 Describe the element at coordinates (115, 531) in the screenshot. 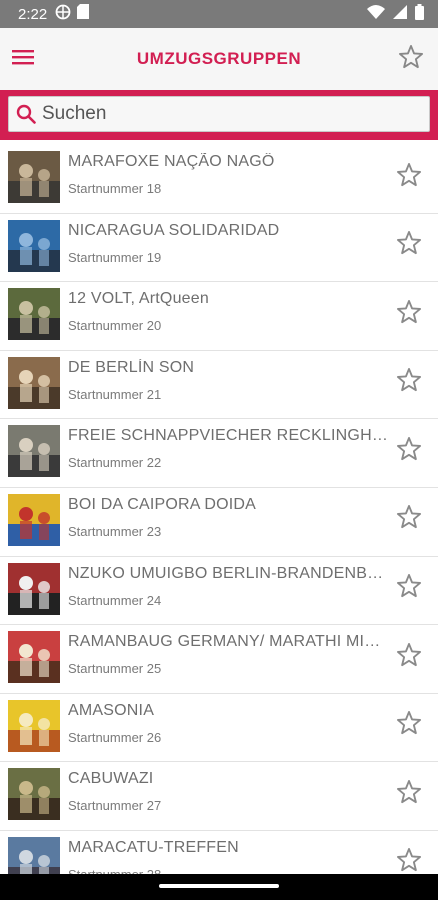

I see `start-number: Startnummer 23` at that location.